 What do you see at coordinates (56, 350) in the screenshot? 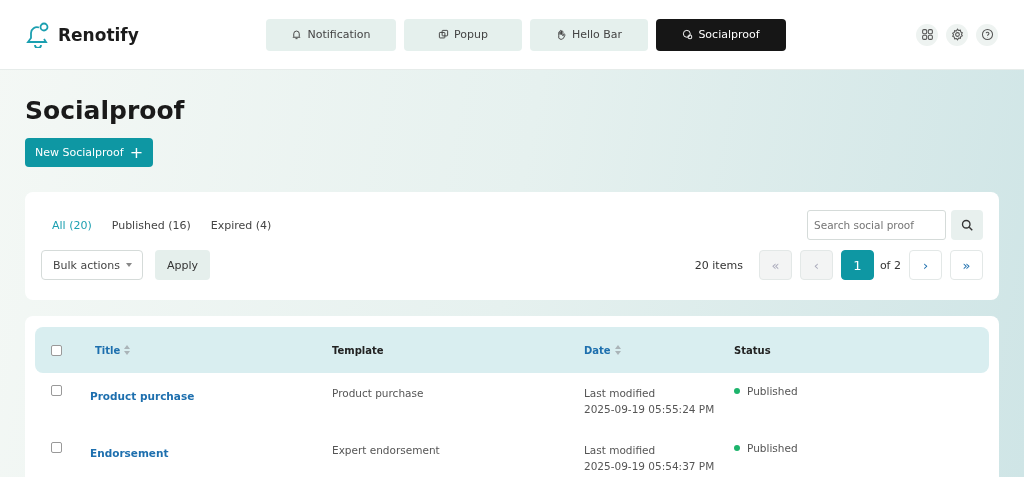
I see `select-all-checkbox` at bounding box center [56, 350].